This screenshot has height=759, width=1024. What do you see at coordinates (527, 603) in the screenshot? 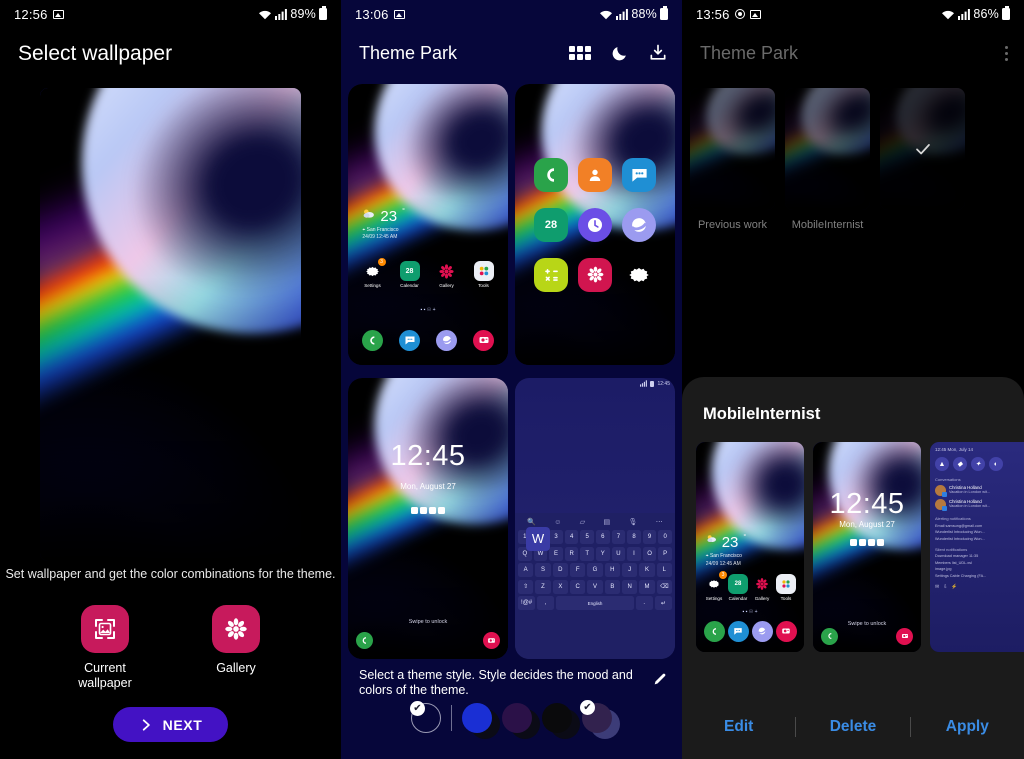
I see `keyboard-key-: !@#` at bounding box center [527, 603].